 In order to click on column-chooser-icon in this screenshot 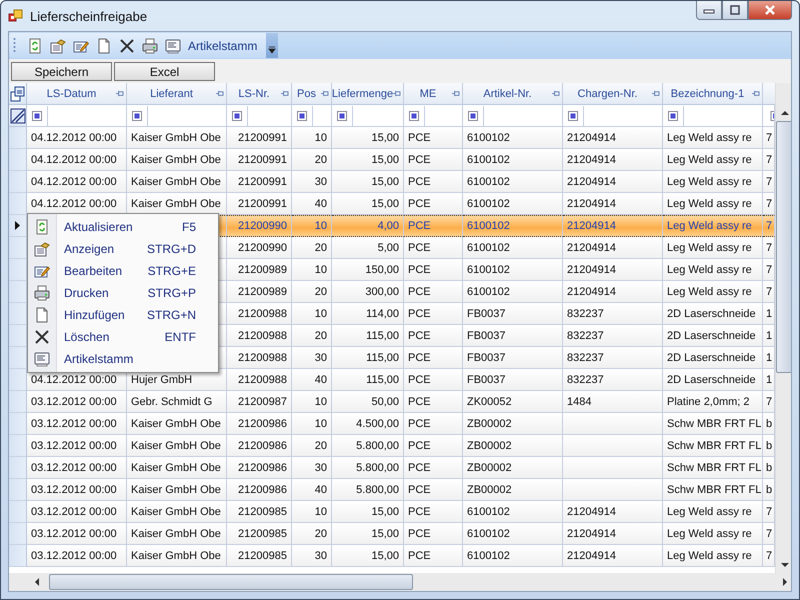, I will do `click(18, 94)`.